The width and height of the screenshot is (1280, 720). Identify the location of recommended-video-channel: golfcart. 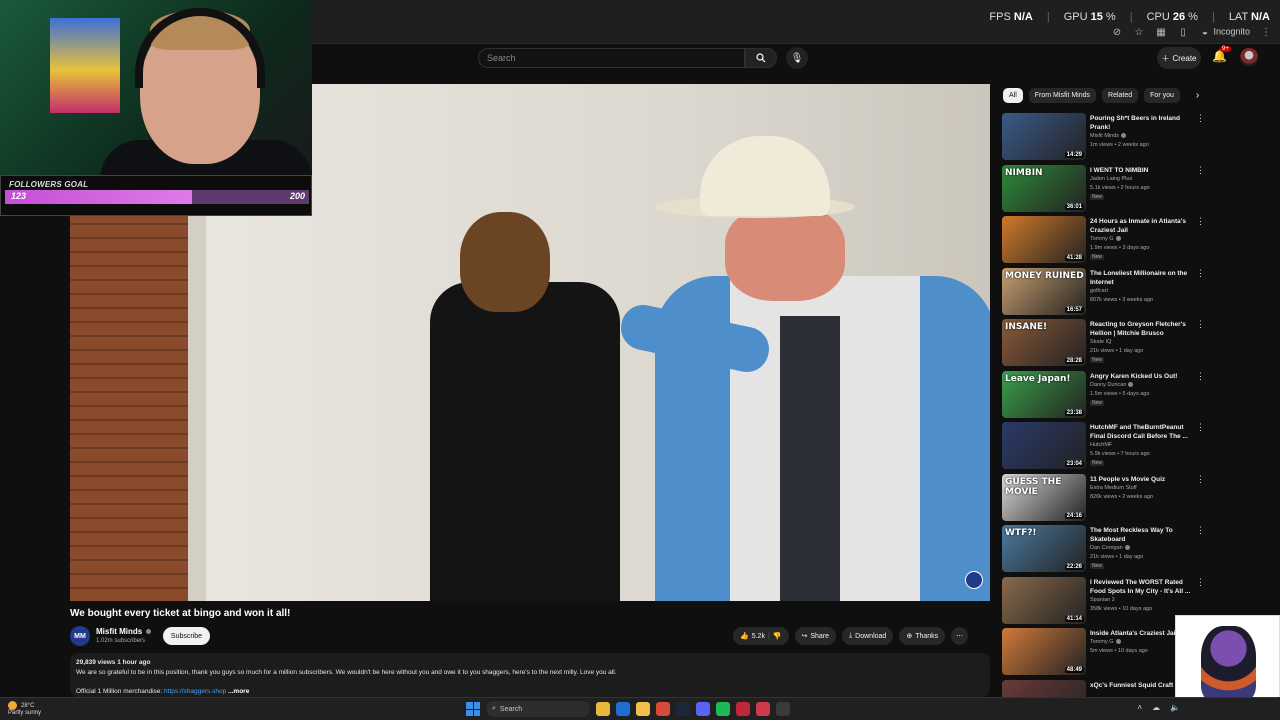
(1099, 291).